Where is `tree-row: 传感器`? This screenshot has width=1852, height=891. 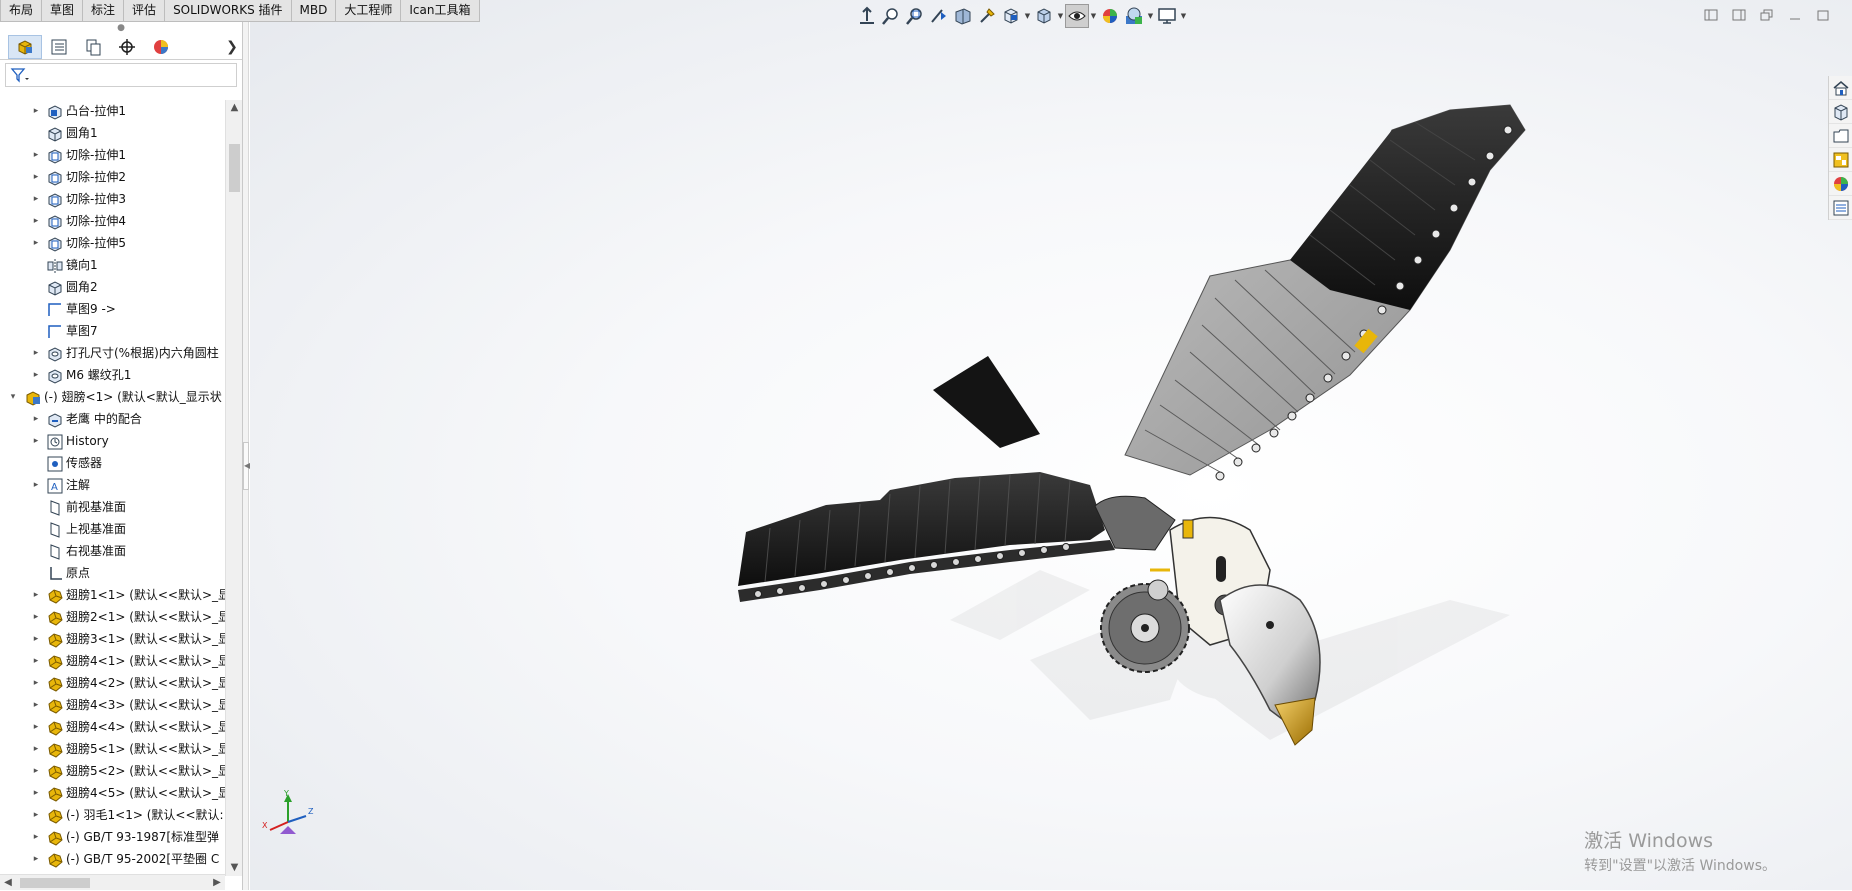 tree-row: 传感器 is located at coordinates (112, 463).